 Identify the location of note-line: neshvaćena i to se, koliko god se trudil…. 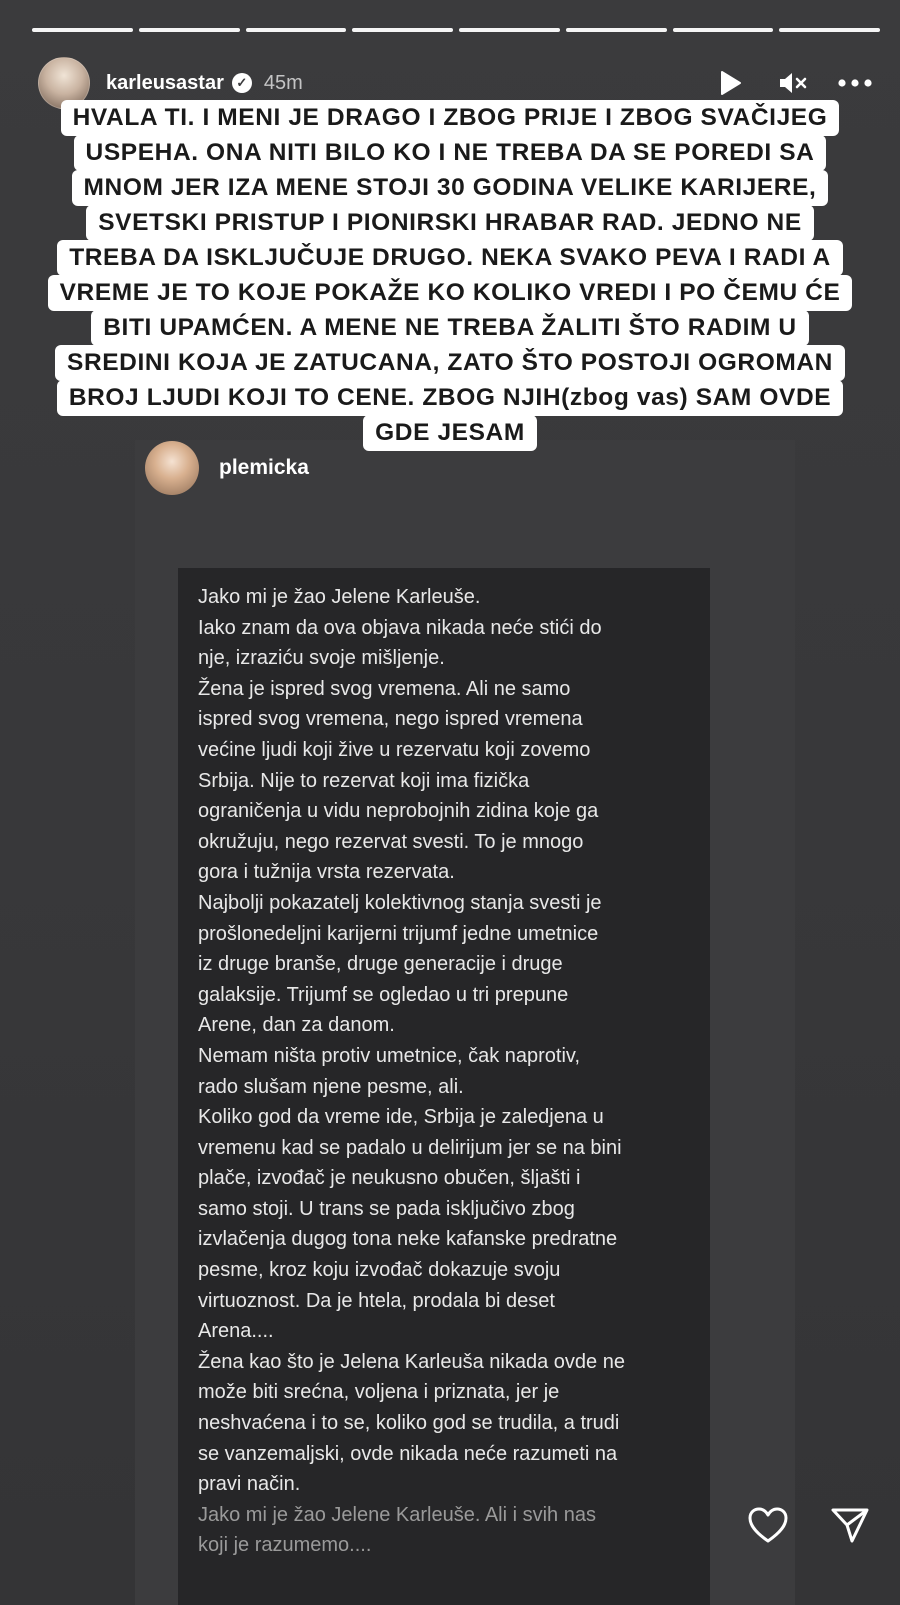
(409, 1423).